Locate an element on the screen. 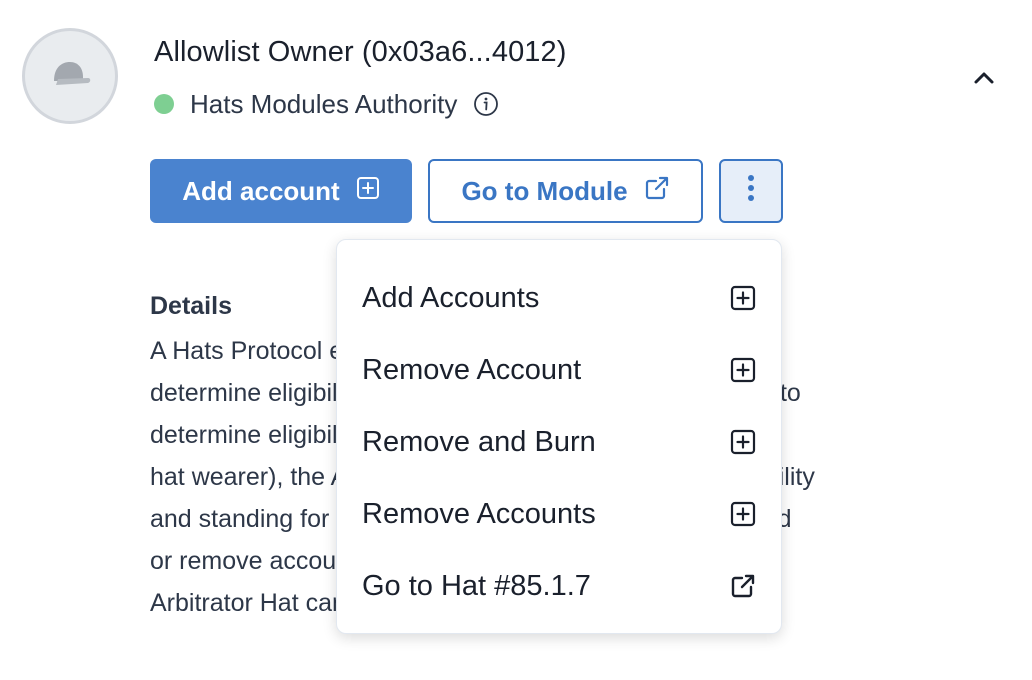 Image resolution: width=1032 pixels, height=680 pixels. menu-item-go-to-hat: Go to Hat #85.1.7 is located at coordinates (559, 586).